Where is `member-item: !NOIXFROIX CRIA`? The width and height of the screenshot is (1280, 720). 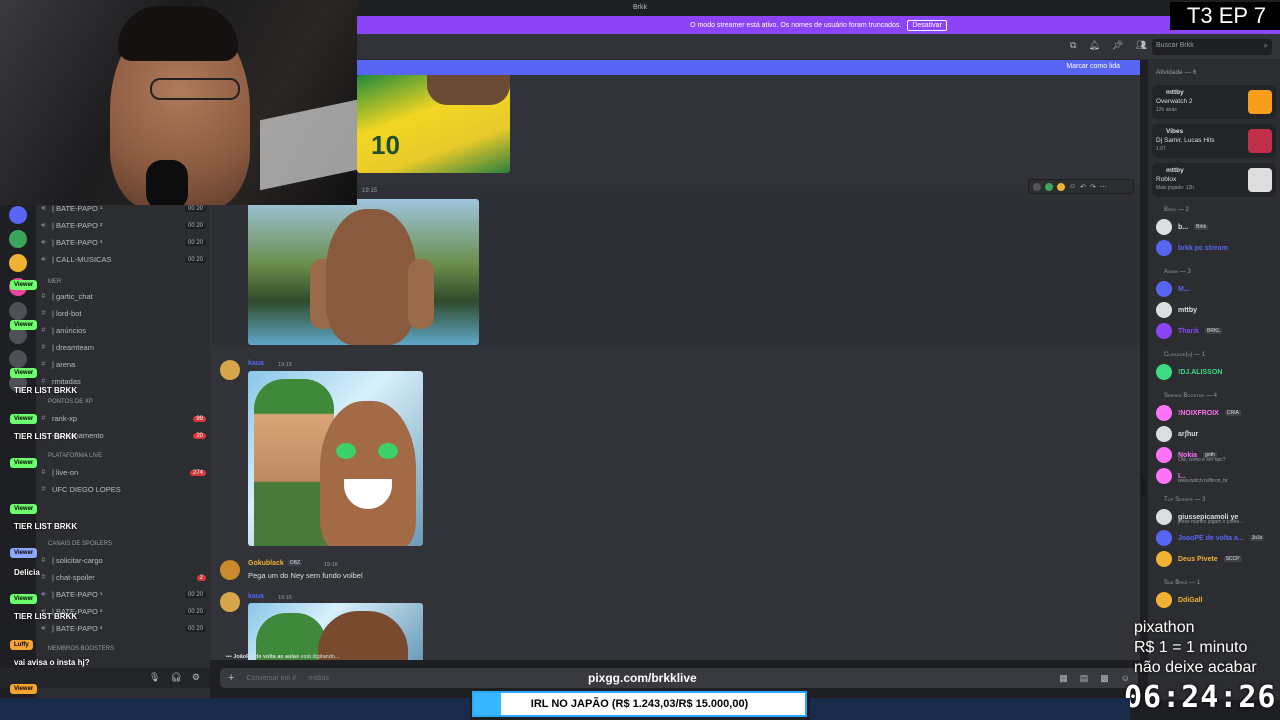 member-item: !NOIXFROIX CRIA is located at coordinates (1198, 413).